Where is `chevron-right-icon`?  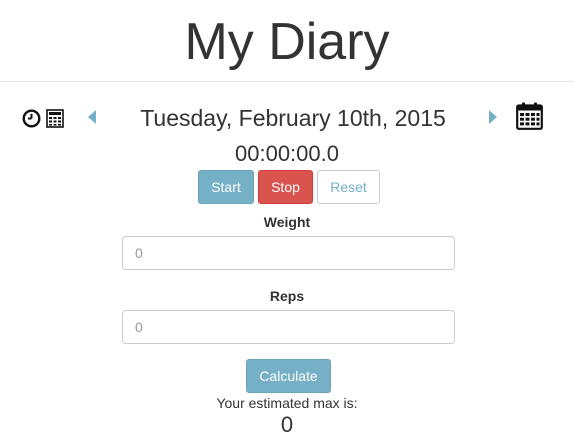
chevron-right-icon is located at coordinates (493, 117).